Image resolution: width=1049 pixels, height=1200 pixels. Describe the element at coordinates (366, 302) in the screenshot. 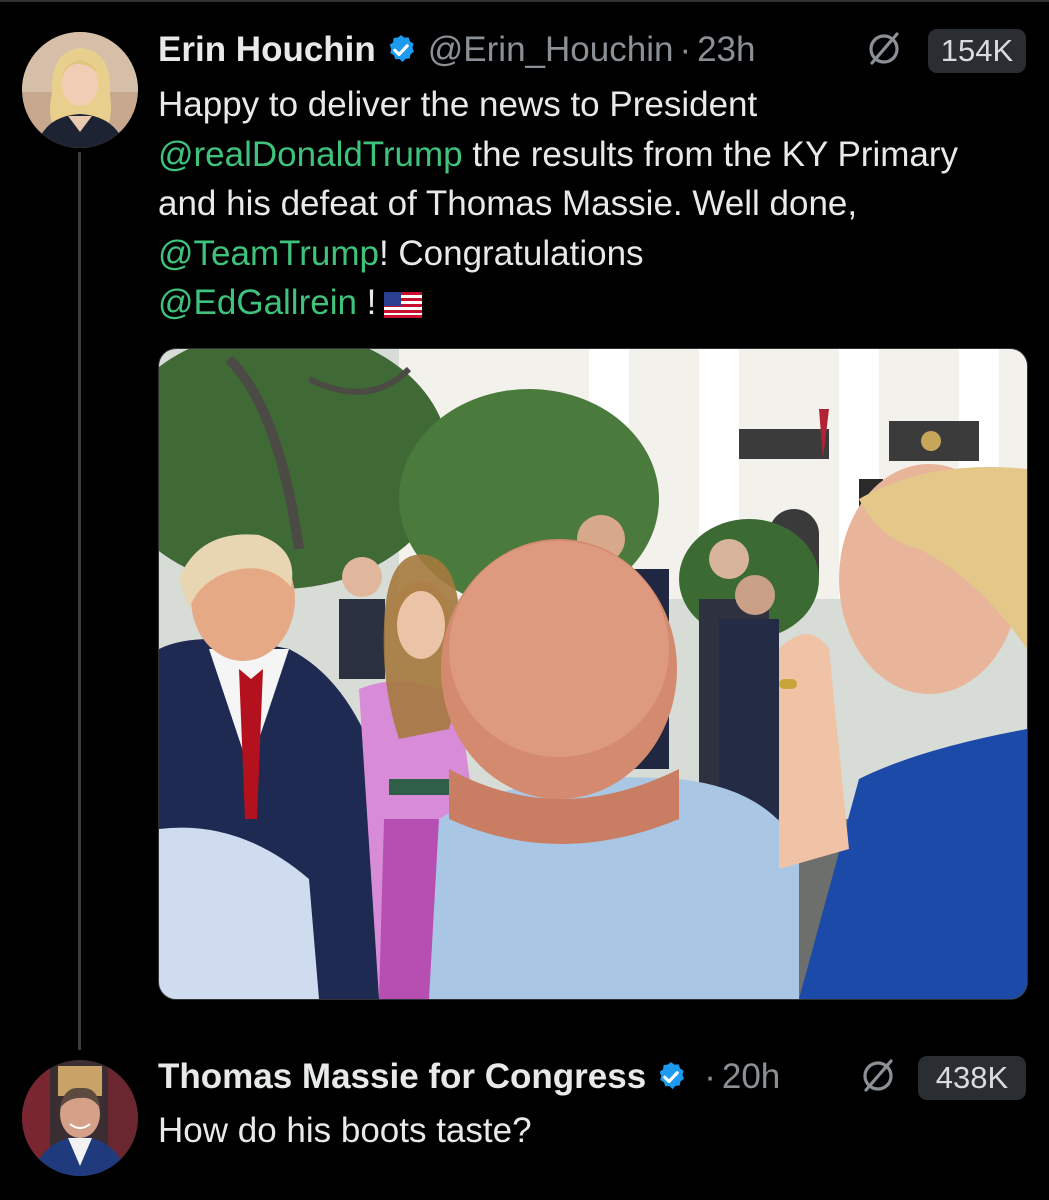

I see `tweet-text-line: !` at that location.